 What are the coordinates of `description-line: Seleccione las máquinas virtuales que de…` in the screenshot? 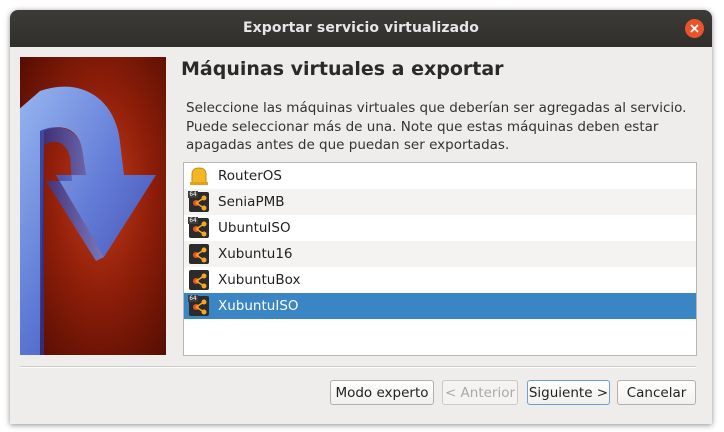 It's located at (436, 108).